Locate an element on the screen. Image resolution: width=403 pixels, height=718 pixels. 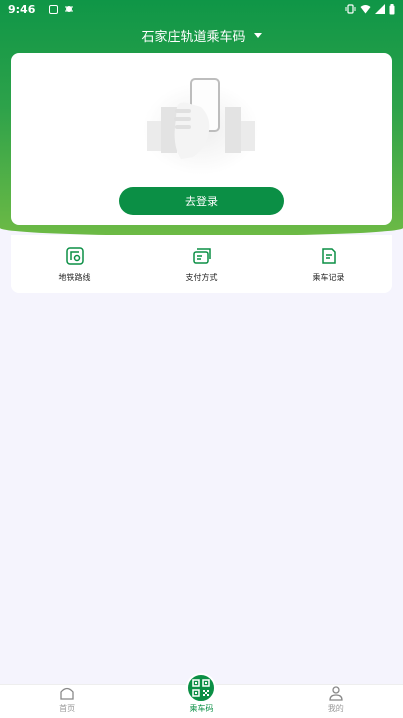
user-icon is located at coordinates (336, 693).